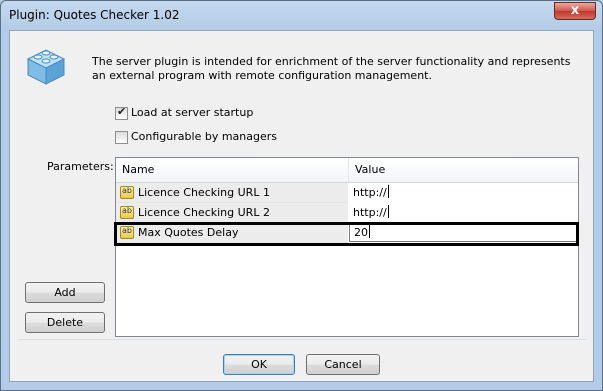  I want to click on table-row-selected: ab Max Quotes Delay 20, so click(346, 234).